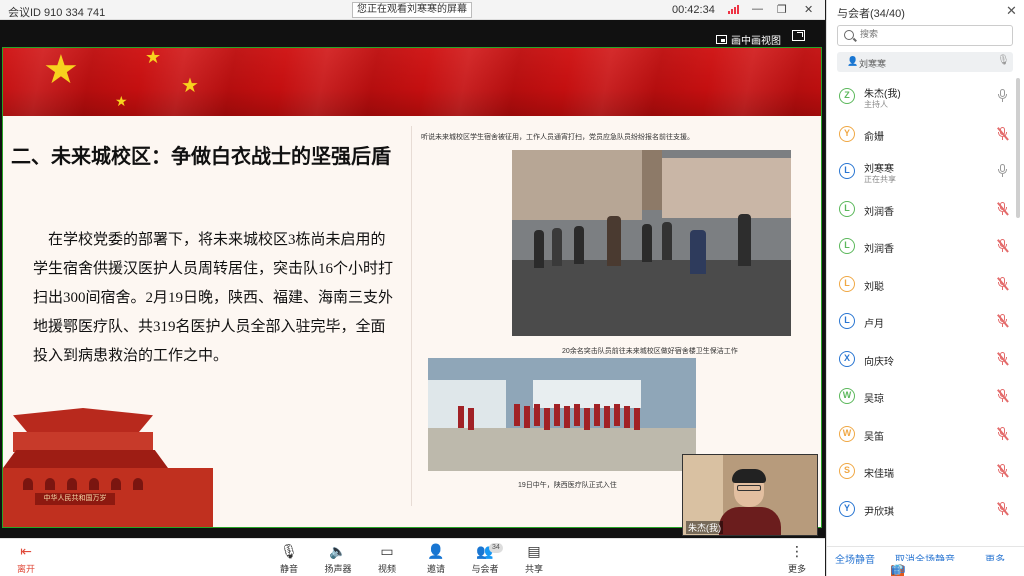 This screenshot has height=576, width=1024. What do you see at coordinates (882, 94) in the screenshot?
I see `participant-name: 朱杰(我)` at bounding box center [882, 94].